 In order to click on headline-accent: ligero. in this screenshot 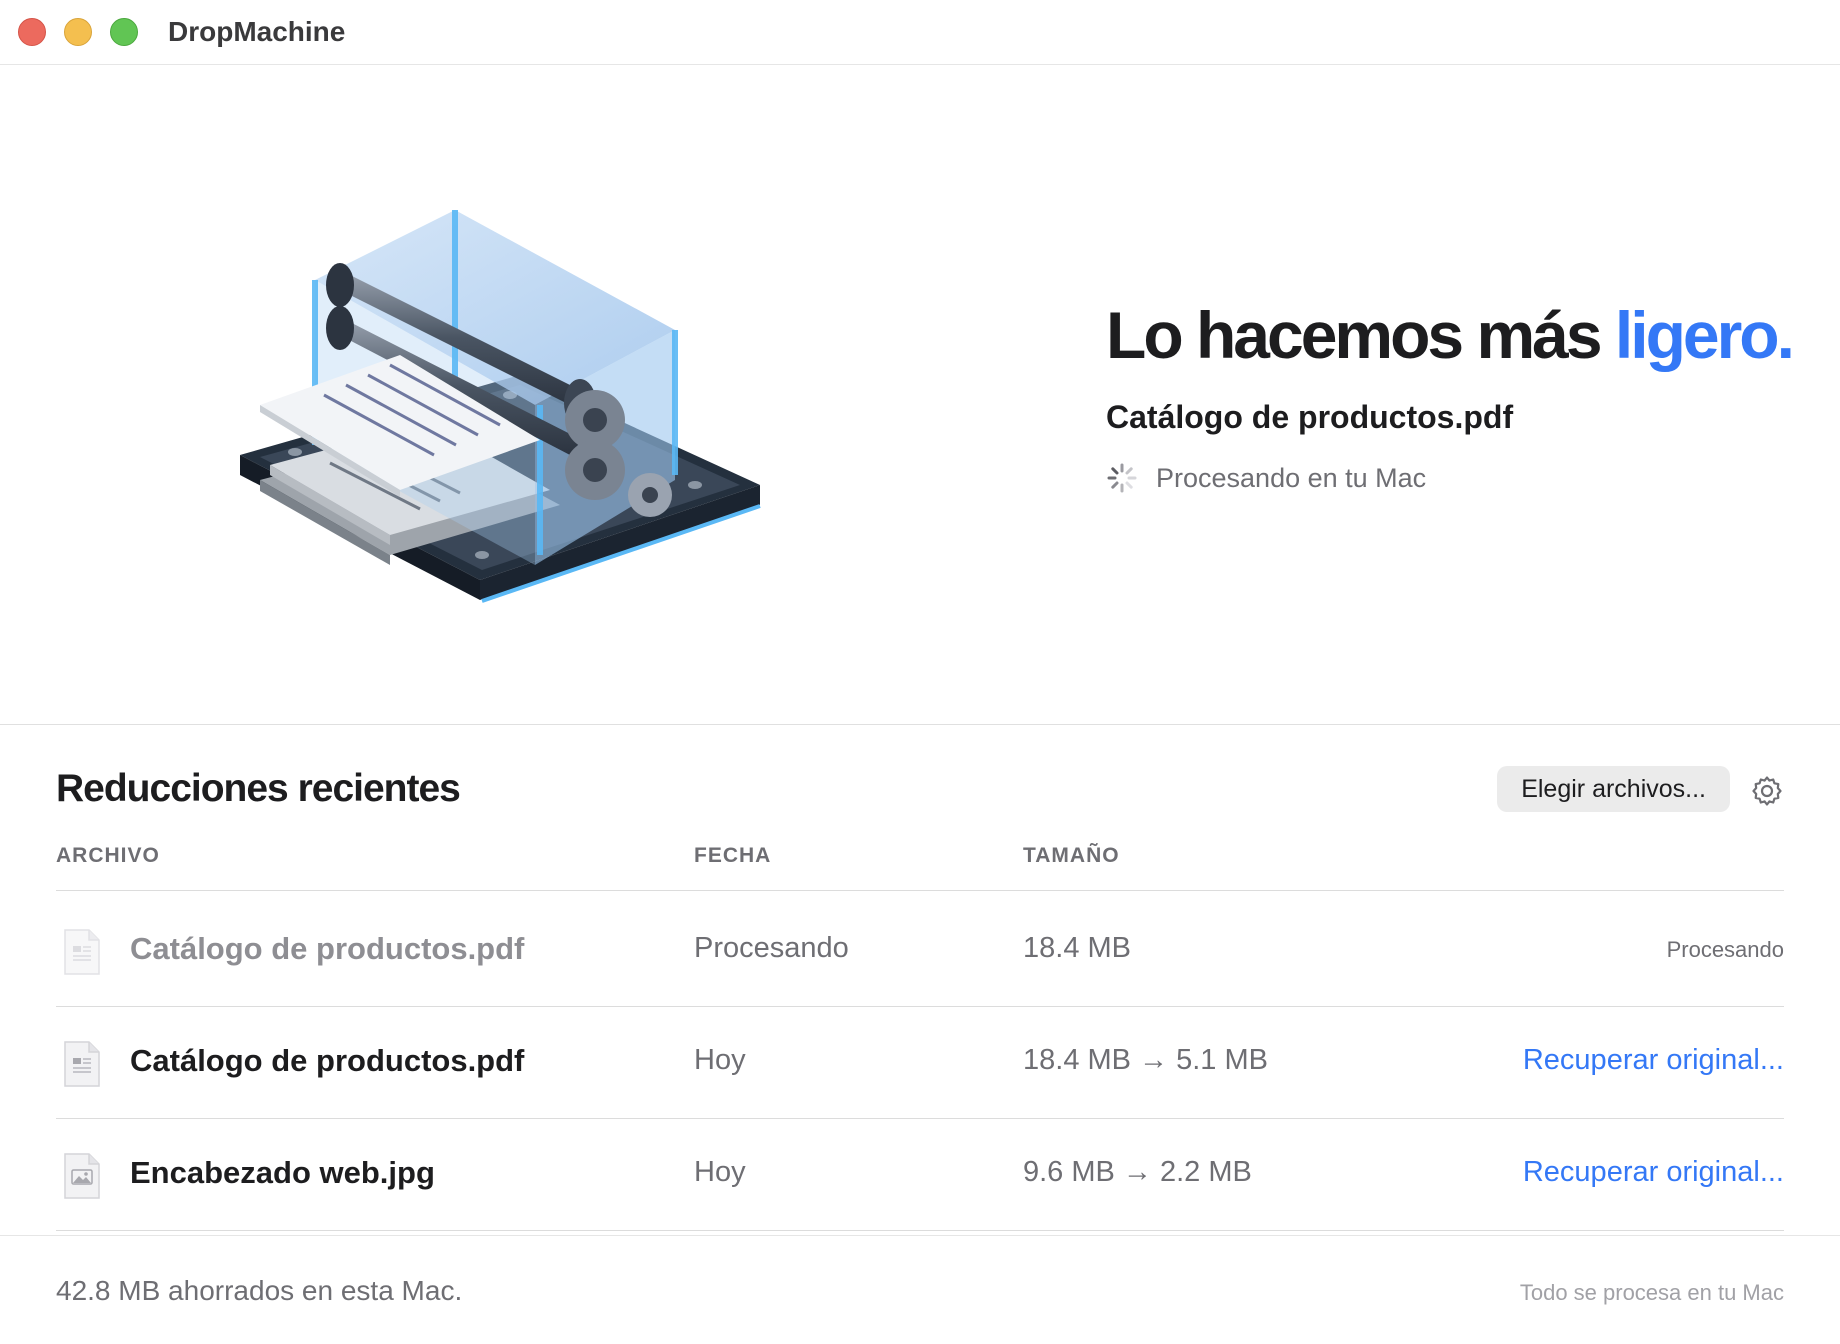, I will do `click(1704, 335)`.